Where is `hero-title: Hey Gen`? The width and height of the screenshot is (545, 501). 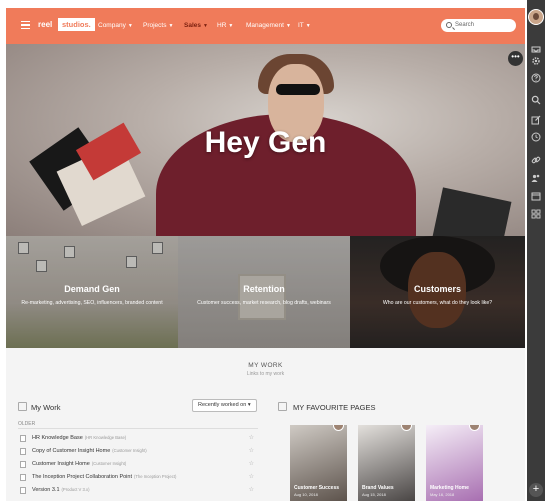 hero-title: Hey Gen is located at coordinates (265, 142).